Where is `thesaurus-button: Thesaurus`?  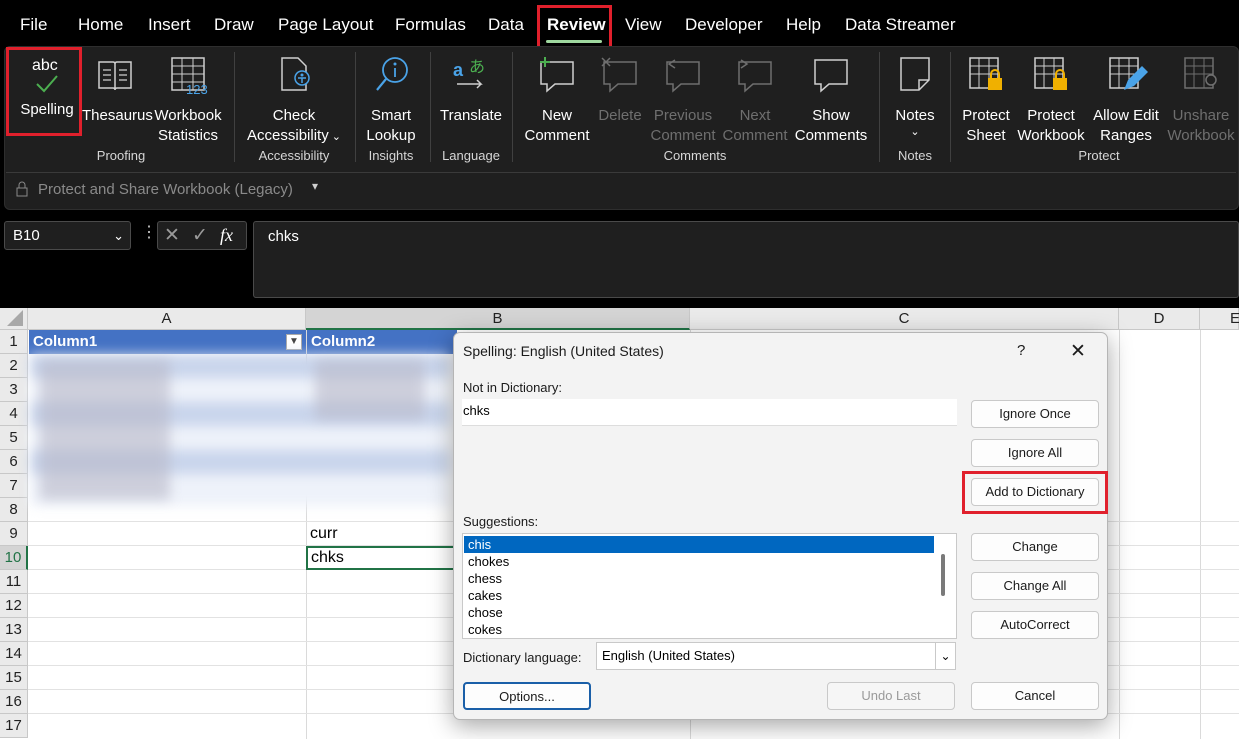 thesaurus-button: Thesaurus is located at coordinates (117, 90).